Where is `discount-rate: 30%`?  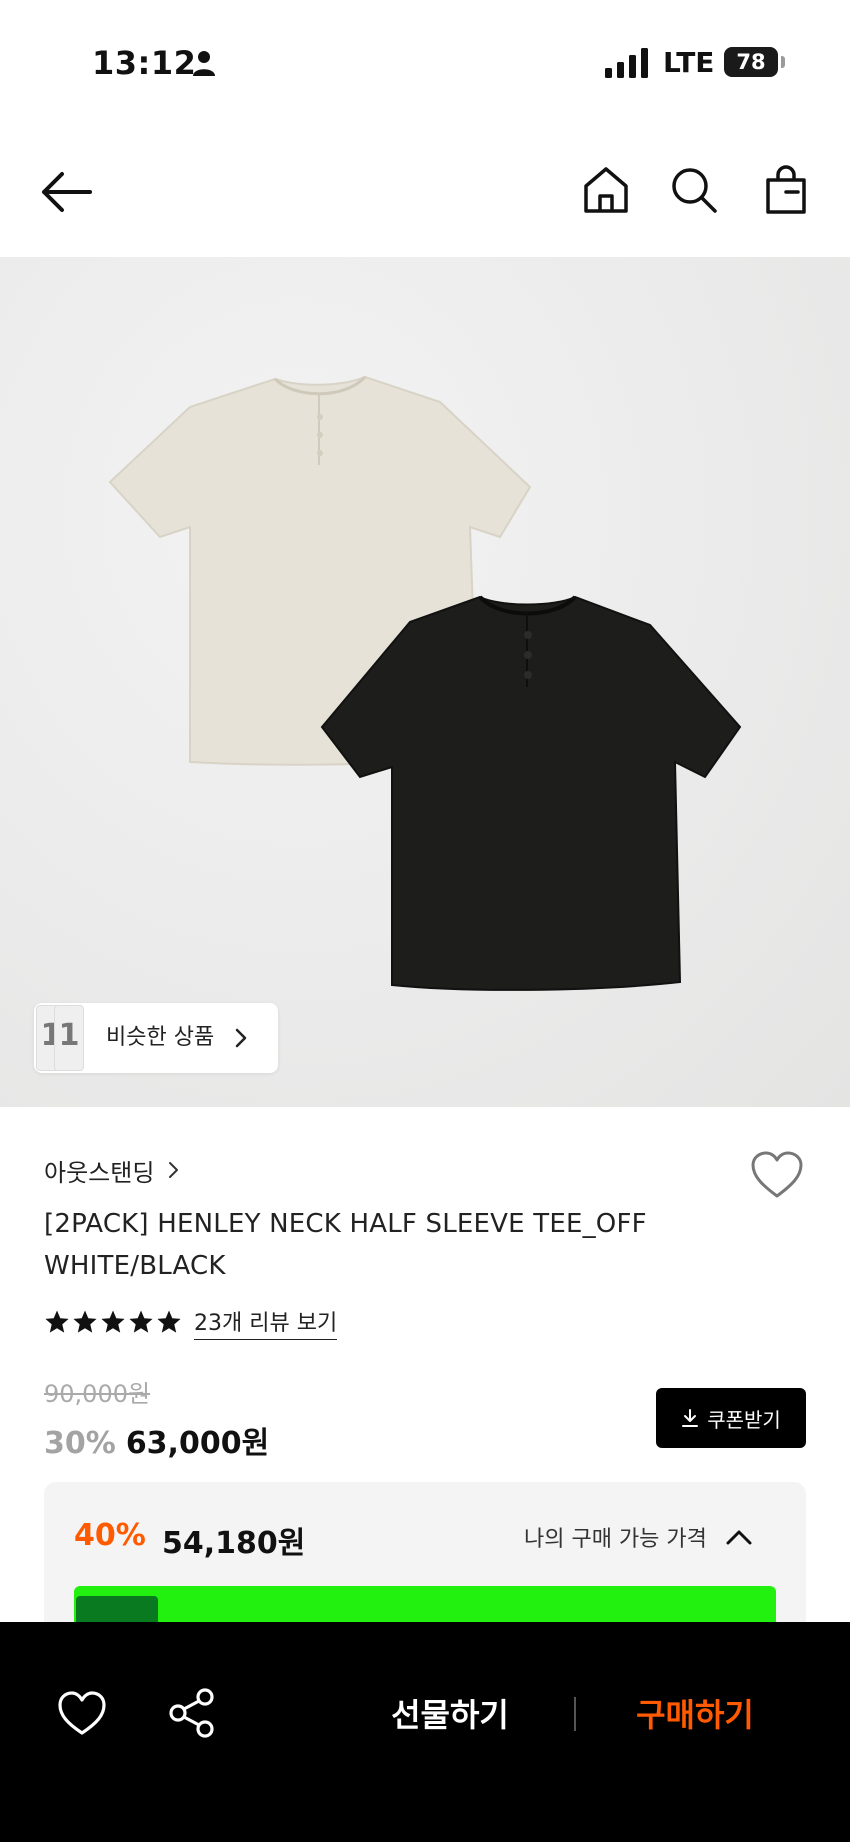 discount-rate: 30% is located at coordinates (80, 1443).